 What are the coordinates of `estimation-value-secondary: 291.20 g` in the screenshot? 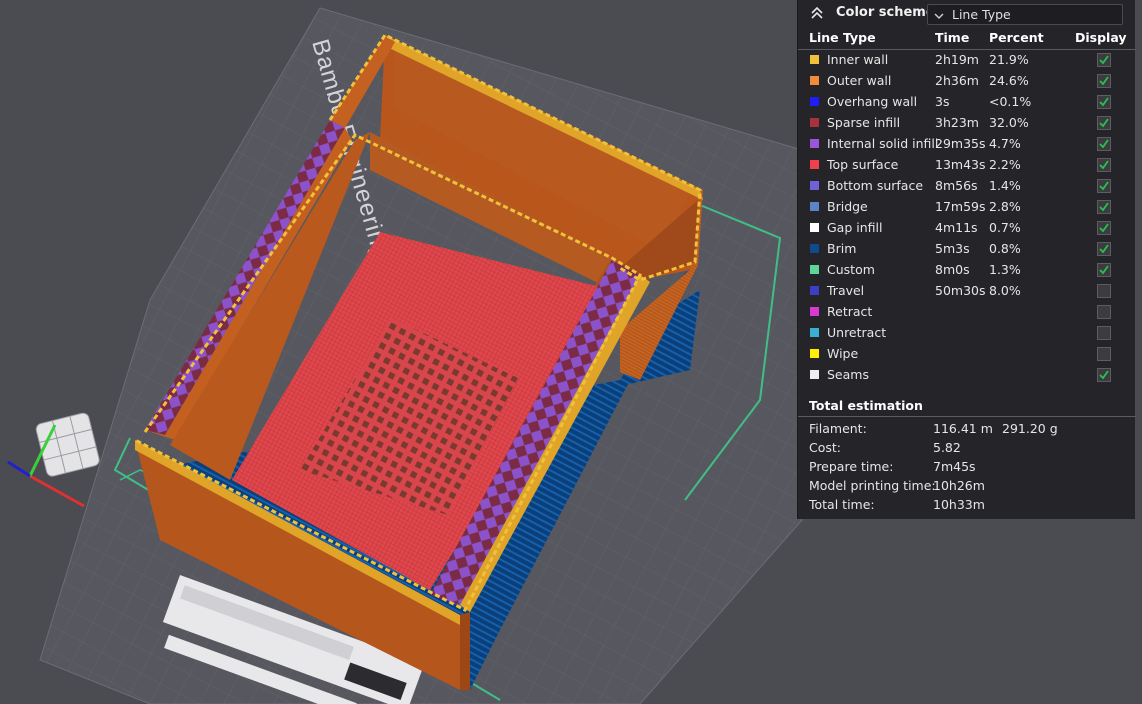 It's located at (1030, 428).